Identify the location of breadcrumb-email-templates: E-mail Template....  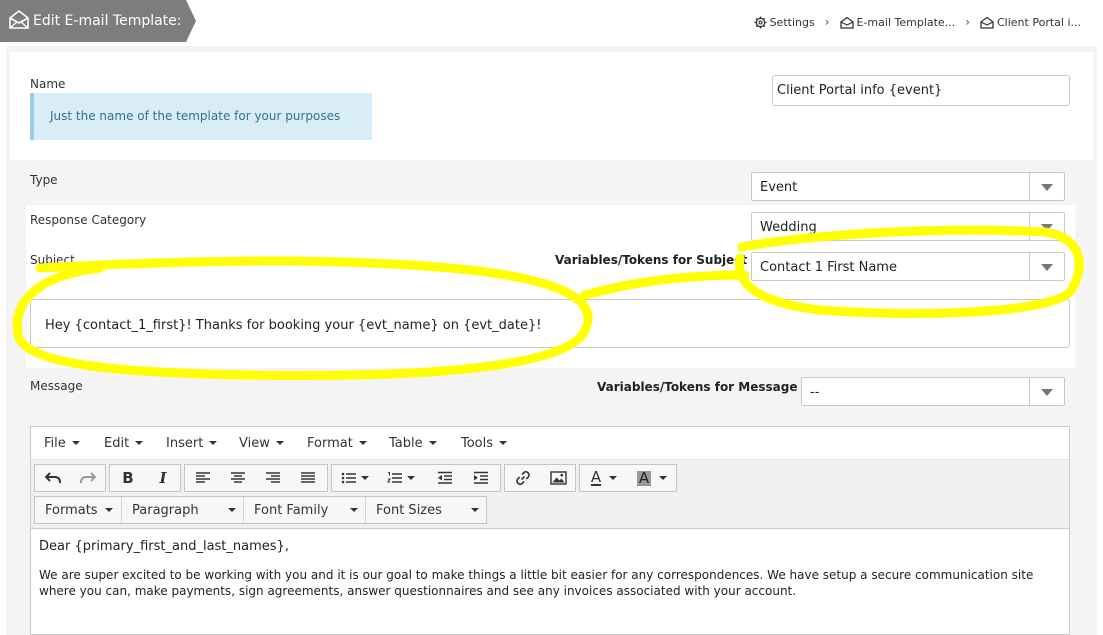
(897, 22).